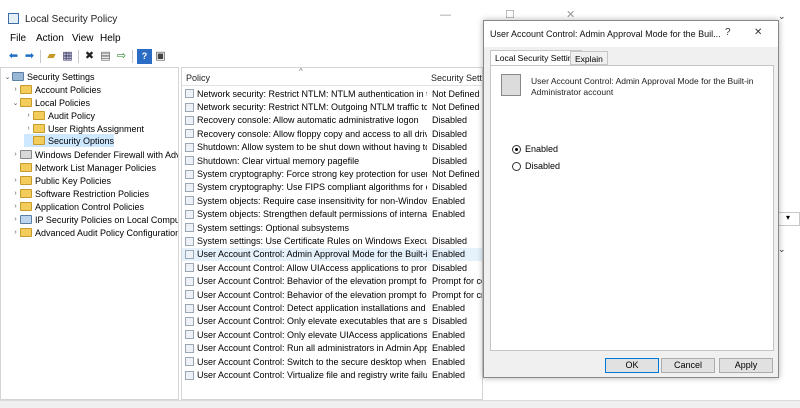  I want to click on window-title: Local Security Policy, so click(71, 19).